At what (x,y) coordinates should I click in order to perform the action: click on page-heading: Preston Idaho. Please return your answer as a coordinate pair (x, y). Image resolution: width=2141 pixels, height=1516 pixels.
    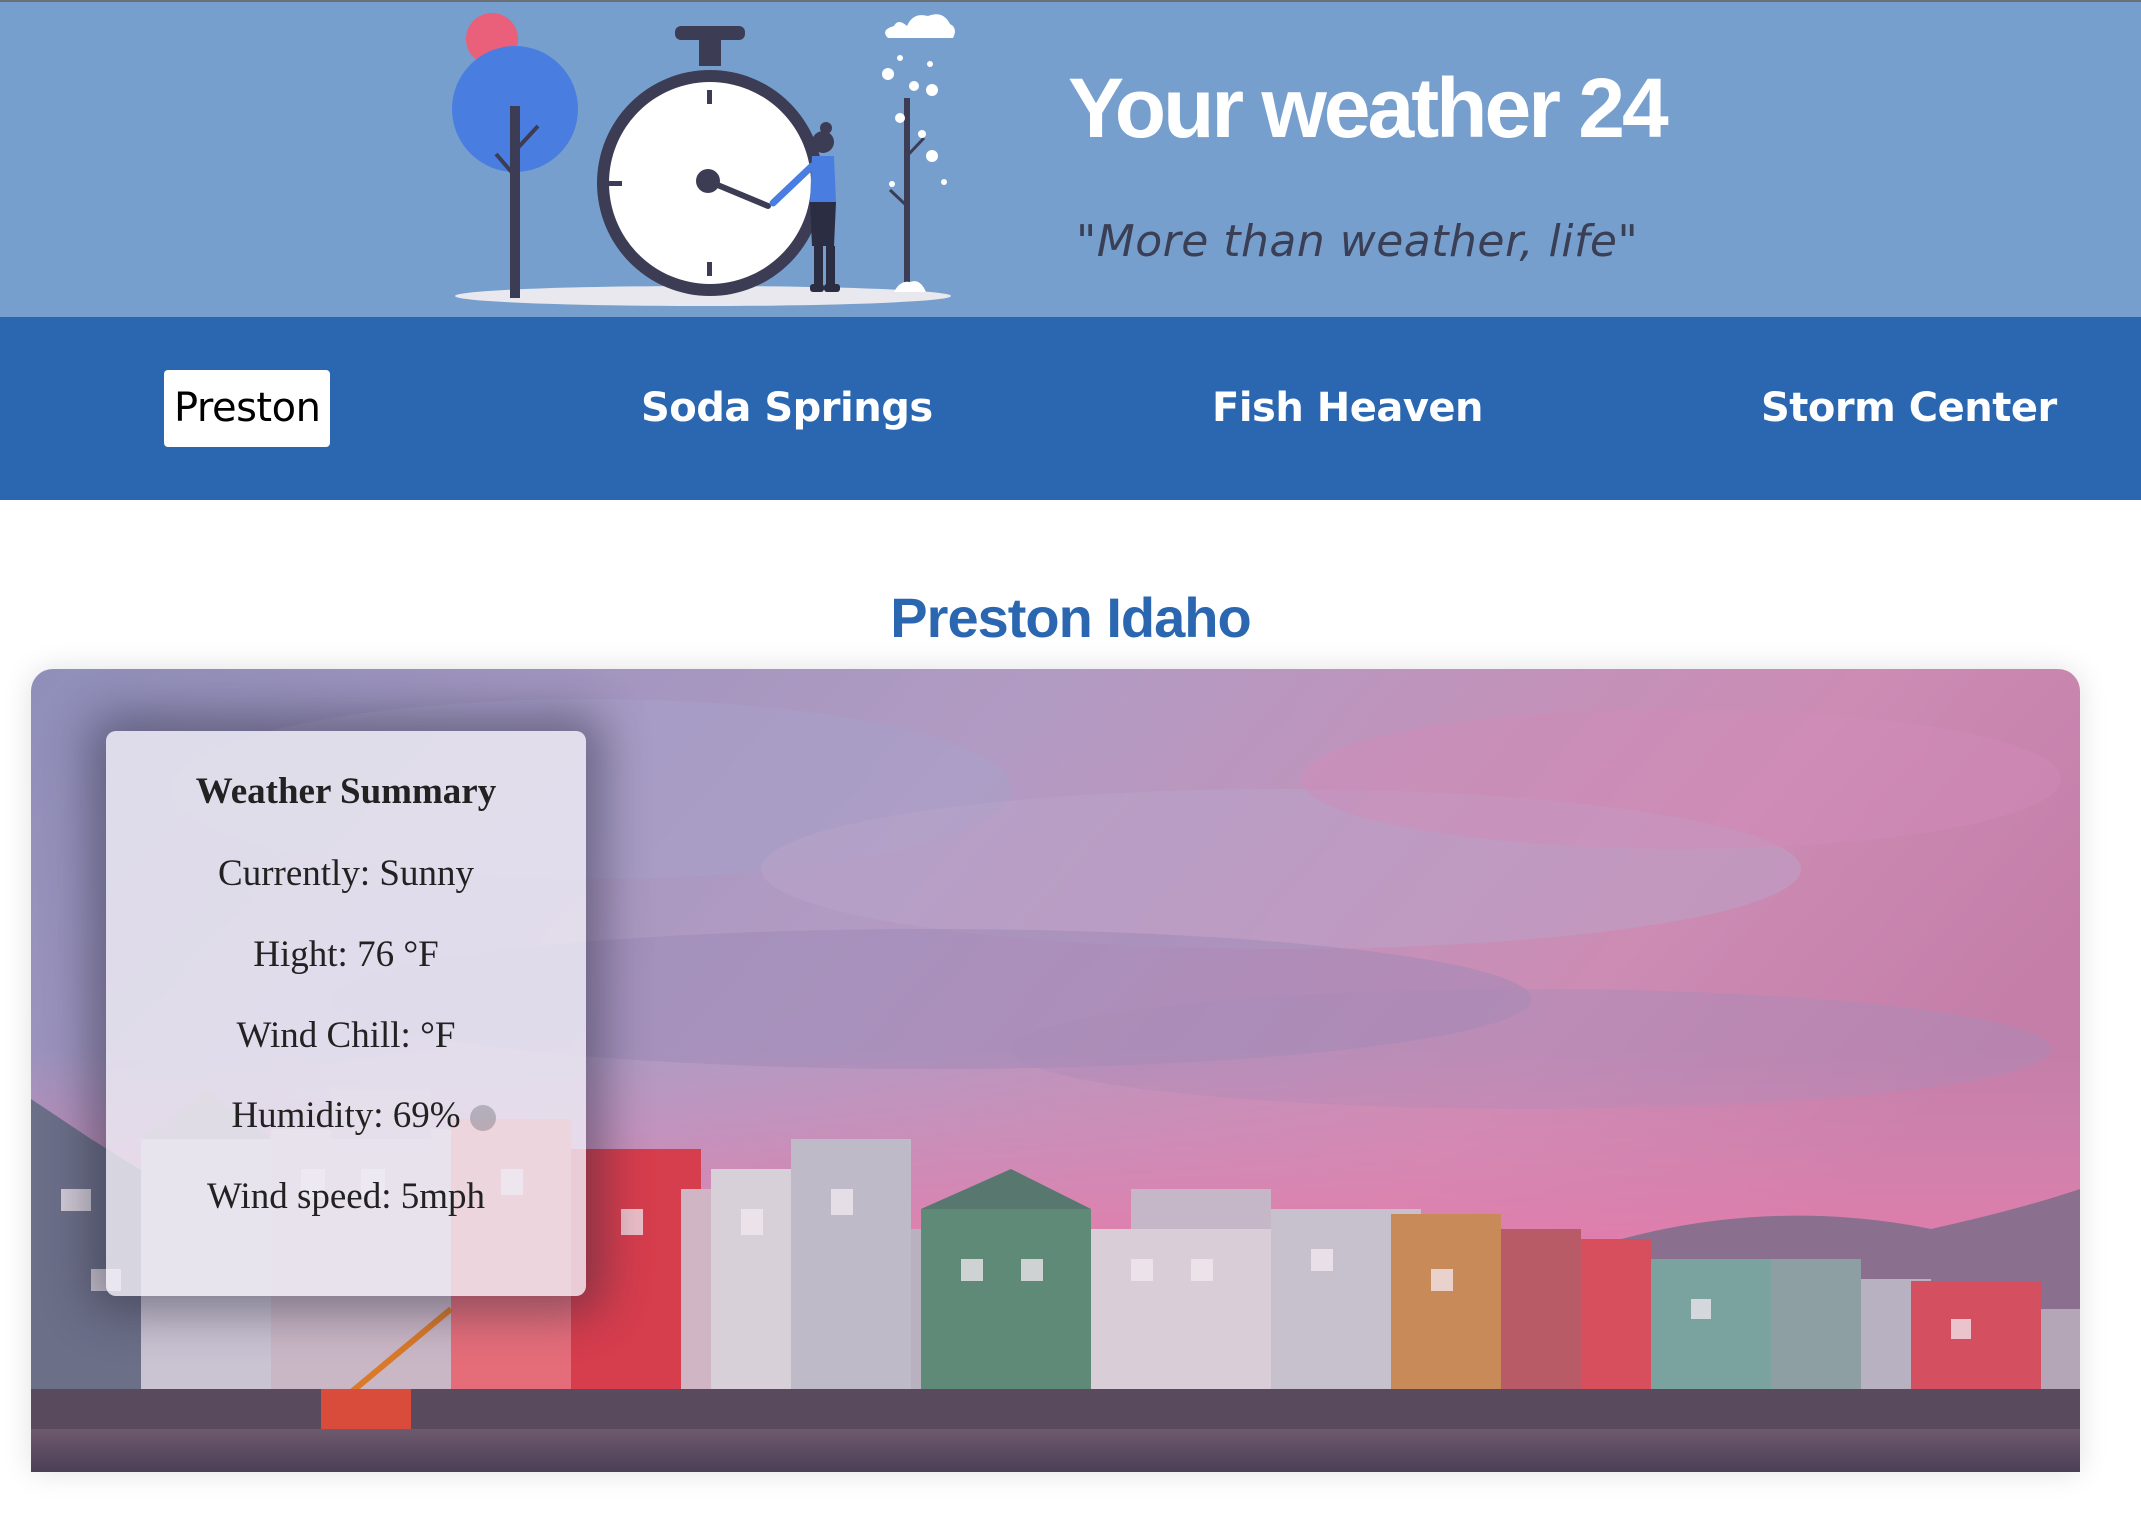
    Looking at the image, I should click on (1070, 617).